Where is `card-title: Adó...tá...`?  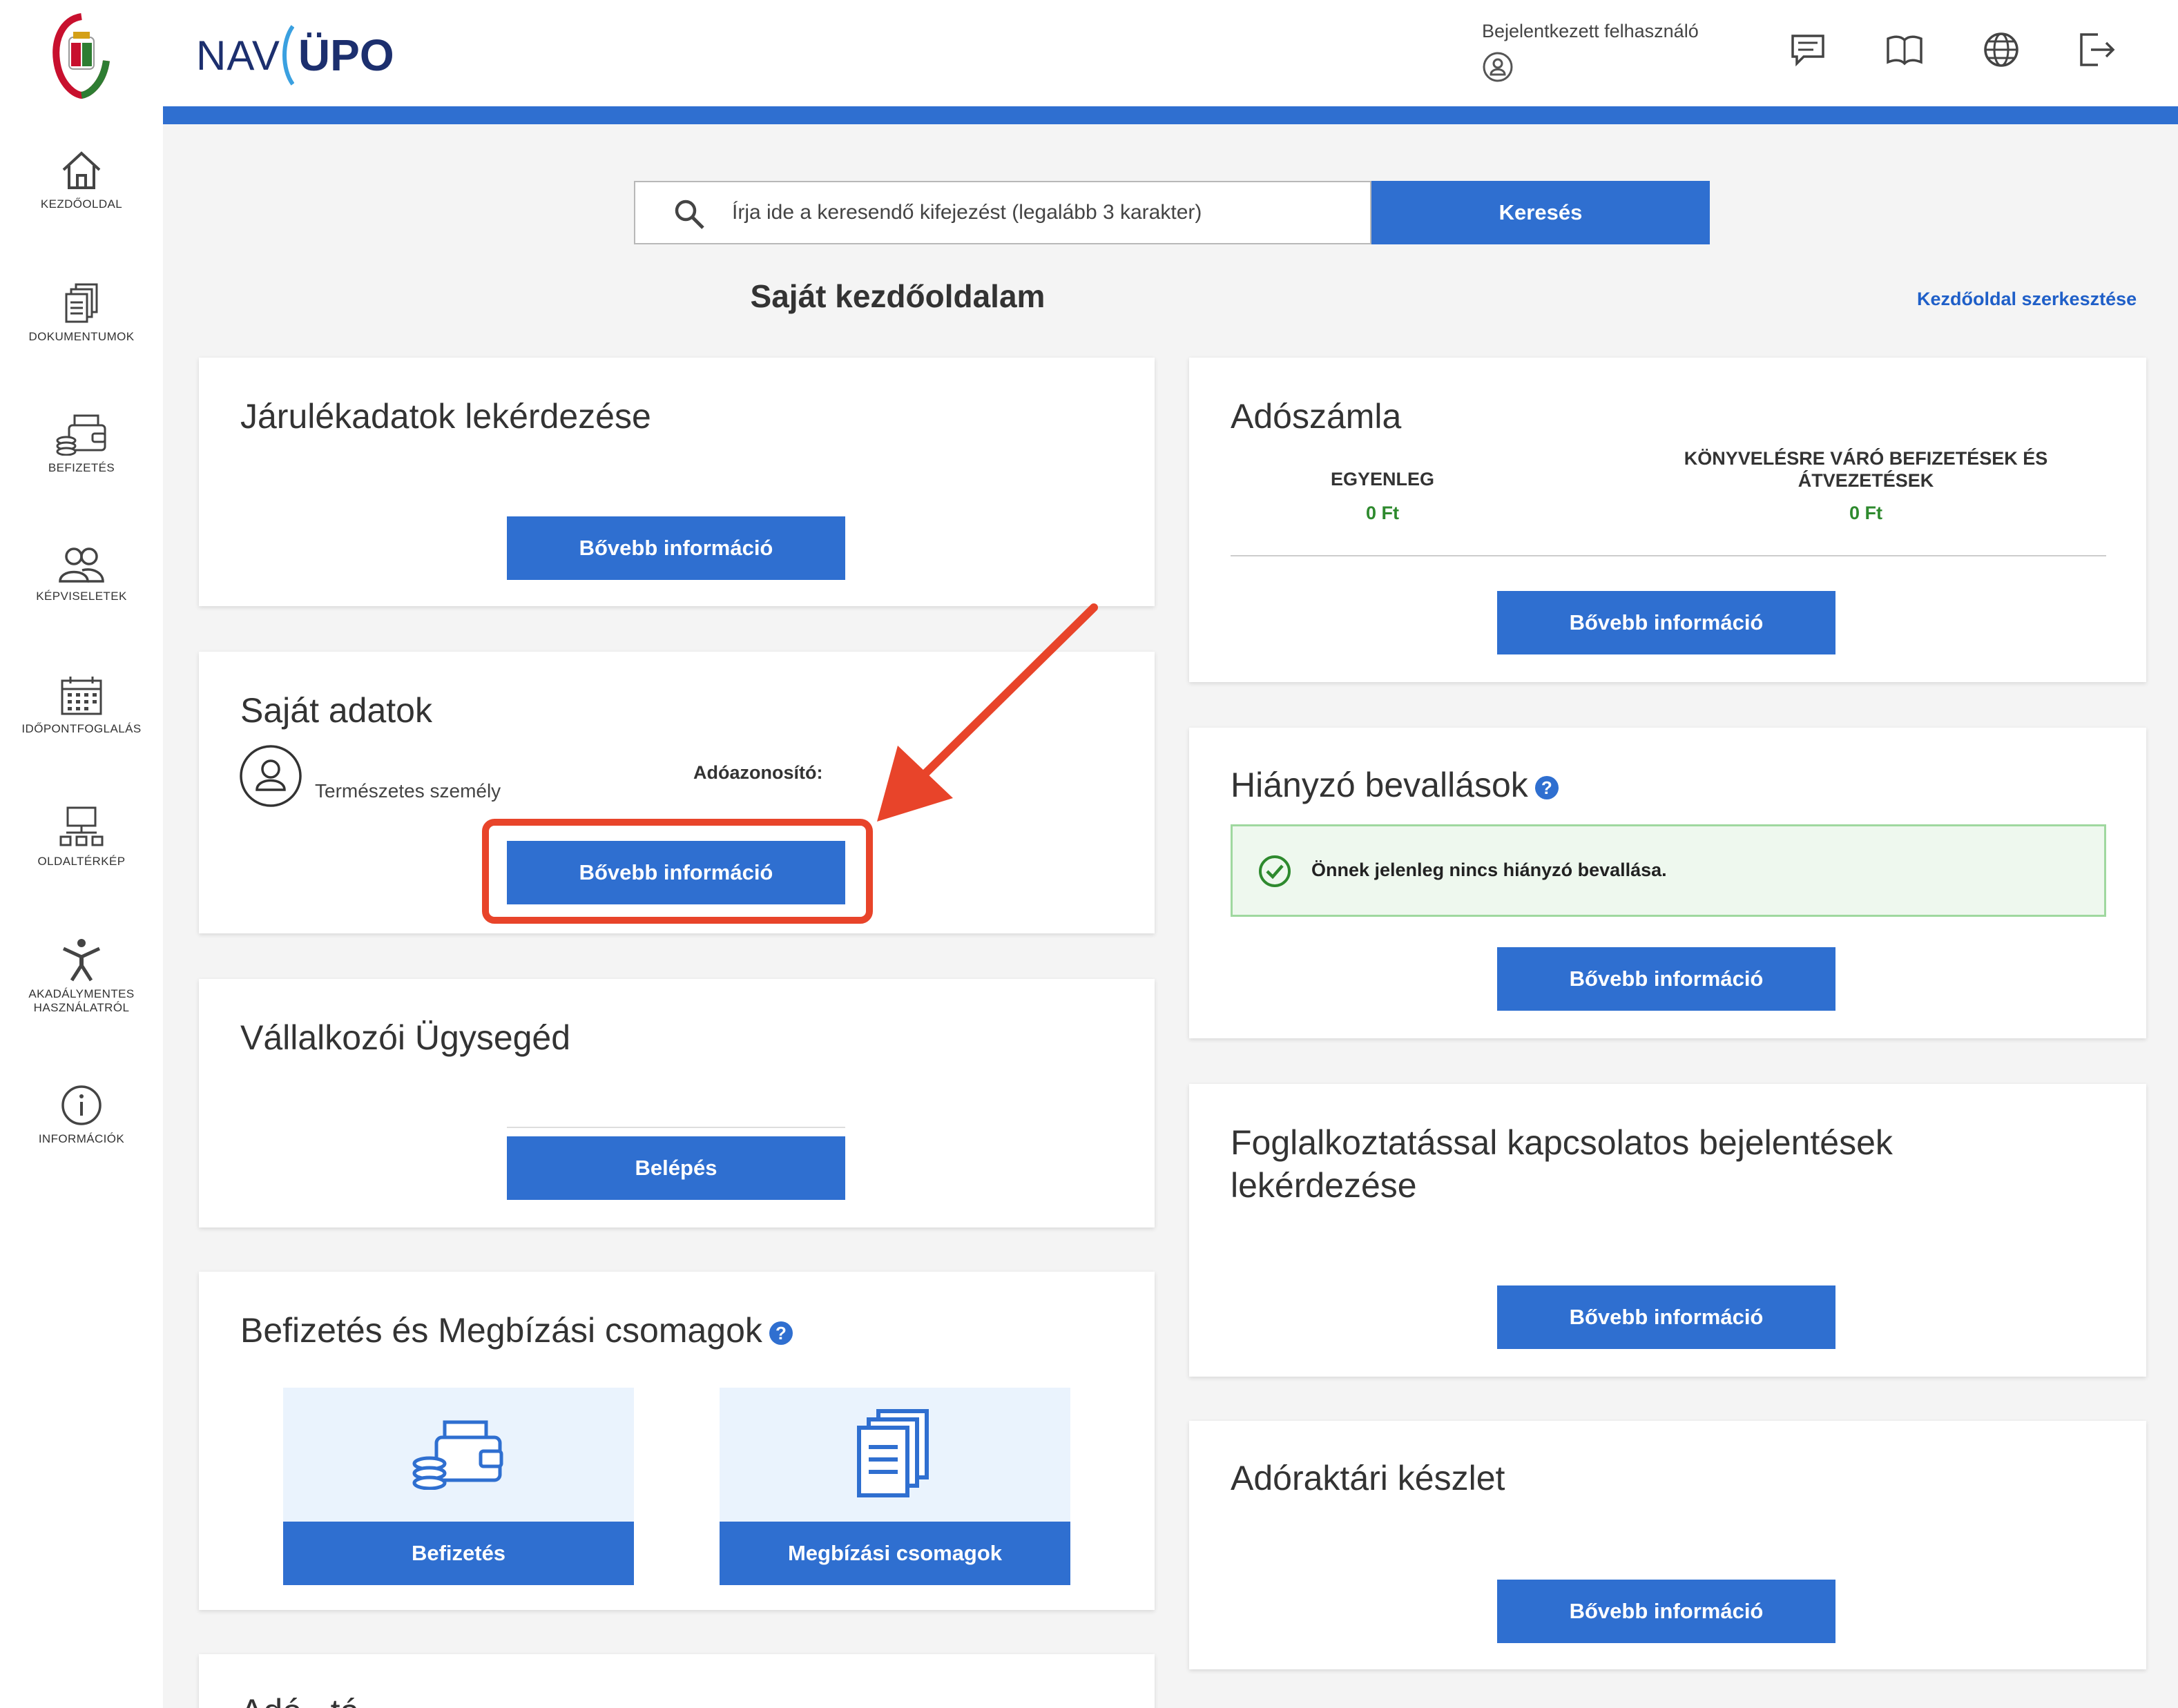 card-title: Adó...tá... is located at coordinates (314, 1699).